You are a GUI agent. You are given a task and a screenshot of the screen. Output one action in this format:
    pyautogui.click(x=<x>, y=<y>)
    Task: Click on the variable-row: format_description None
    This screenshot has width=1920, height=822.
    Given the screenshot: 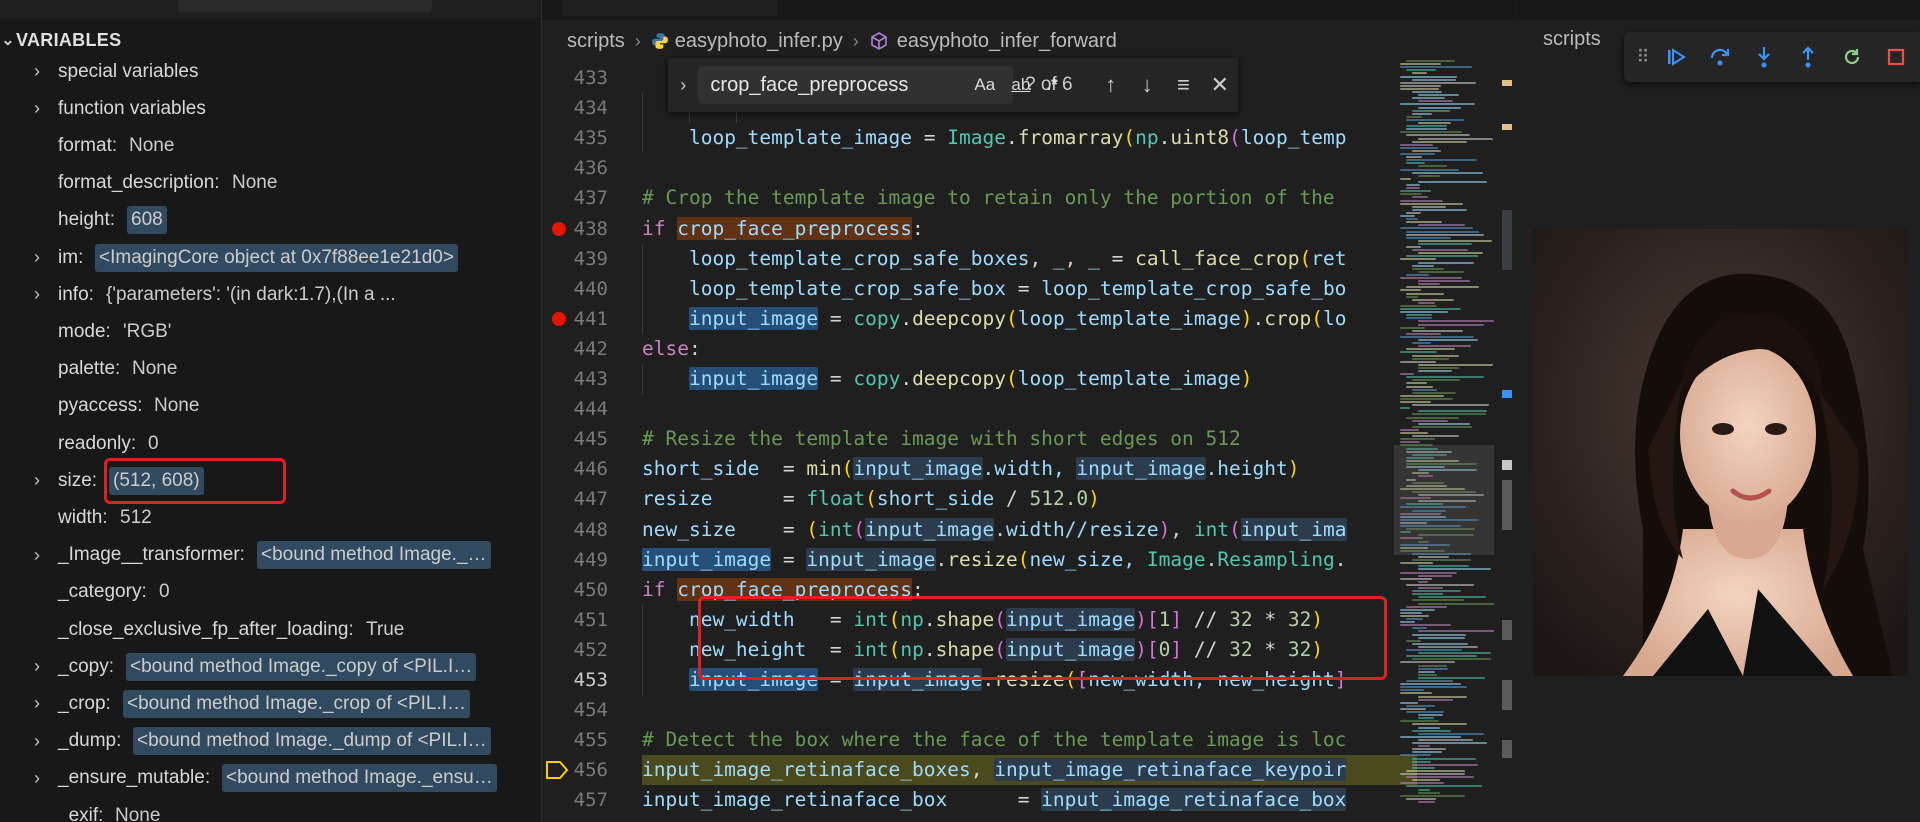 What is the action you would take?
    pyautogui.click(x=270, y=183)
    